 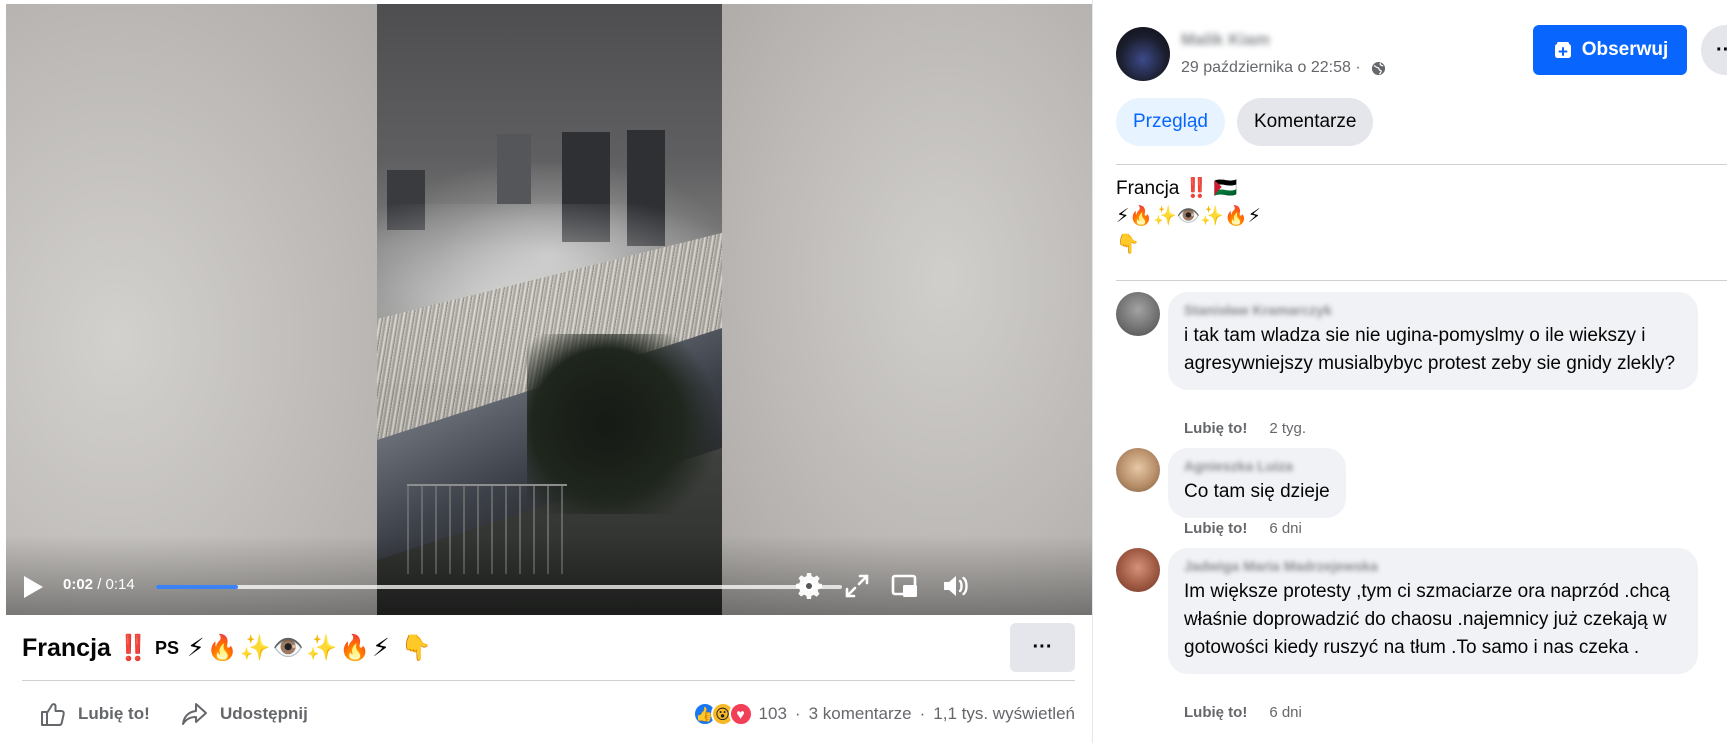 I want to click on post-more-options-button: ···, so click(x=1042, y=647).